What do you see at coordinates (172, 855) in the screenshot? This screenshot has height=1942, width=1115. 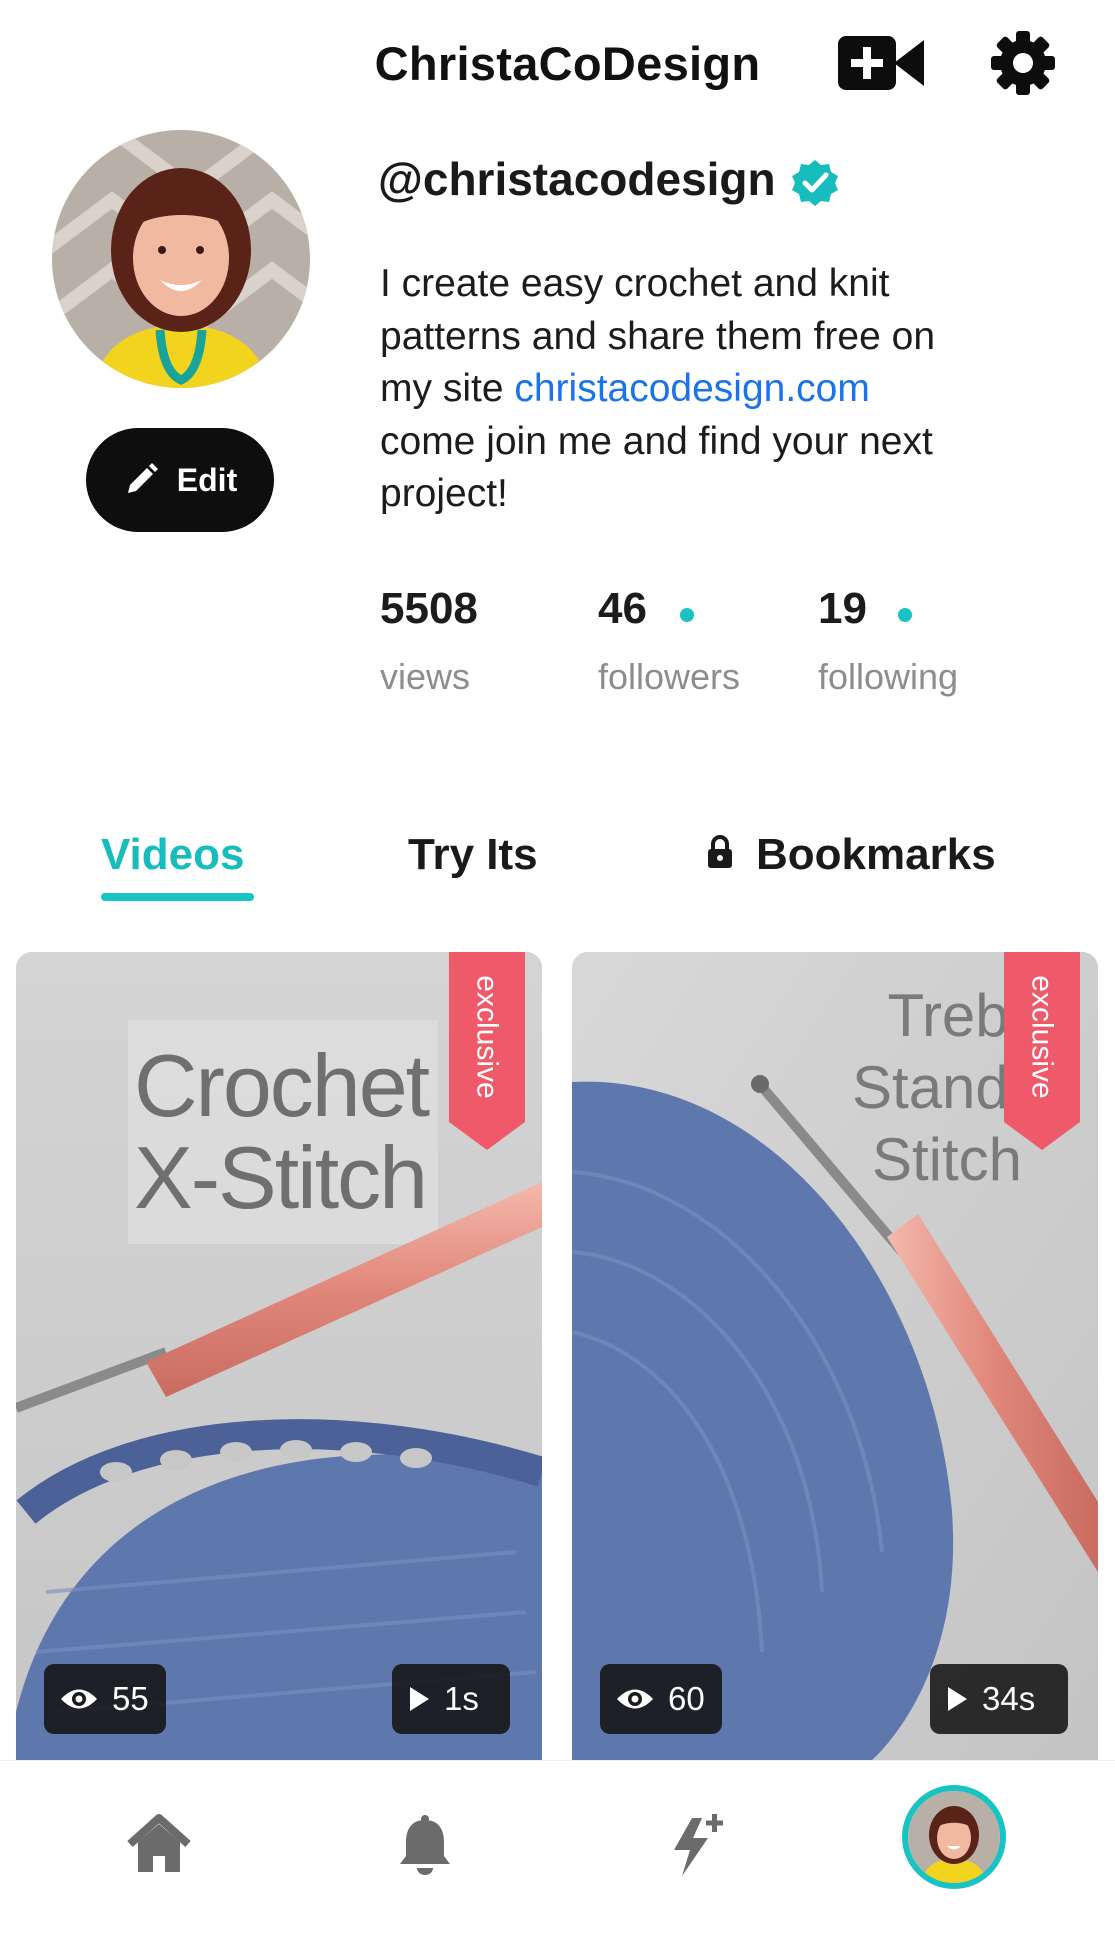 I see `tab-videos: Videos` at bounding box center [172, 855].